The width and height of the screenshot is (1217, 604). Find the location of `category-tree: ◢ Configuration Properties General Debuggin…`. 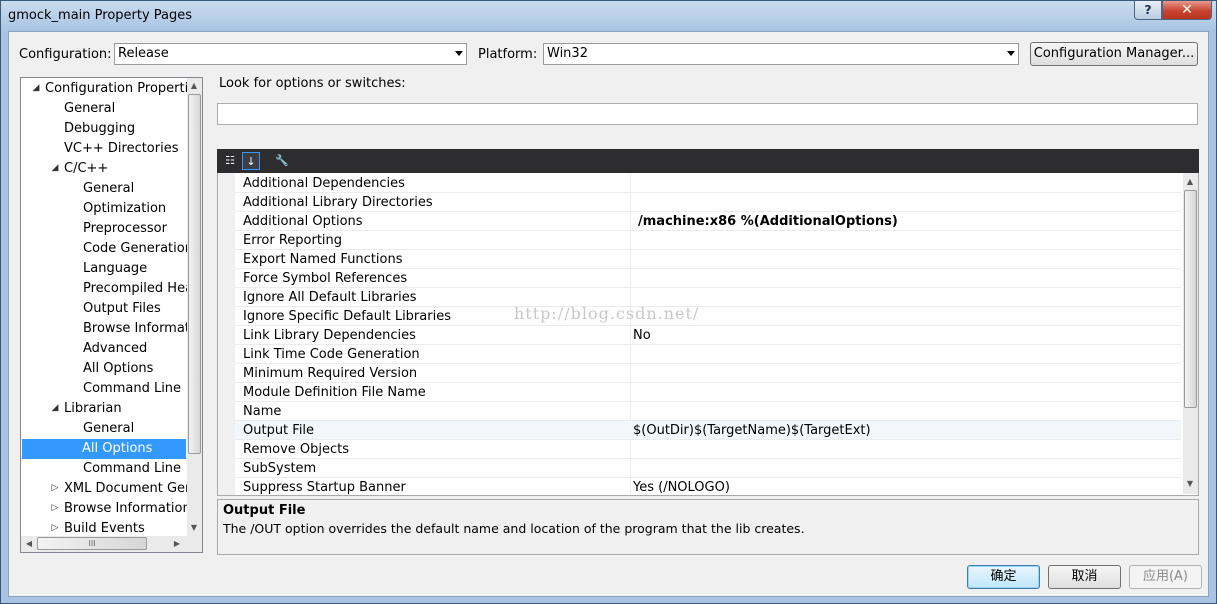

category-tree: ◢ Configuration Properties General Debuggin… is located at coordinates (111, 315).